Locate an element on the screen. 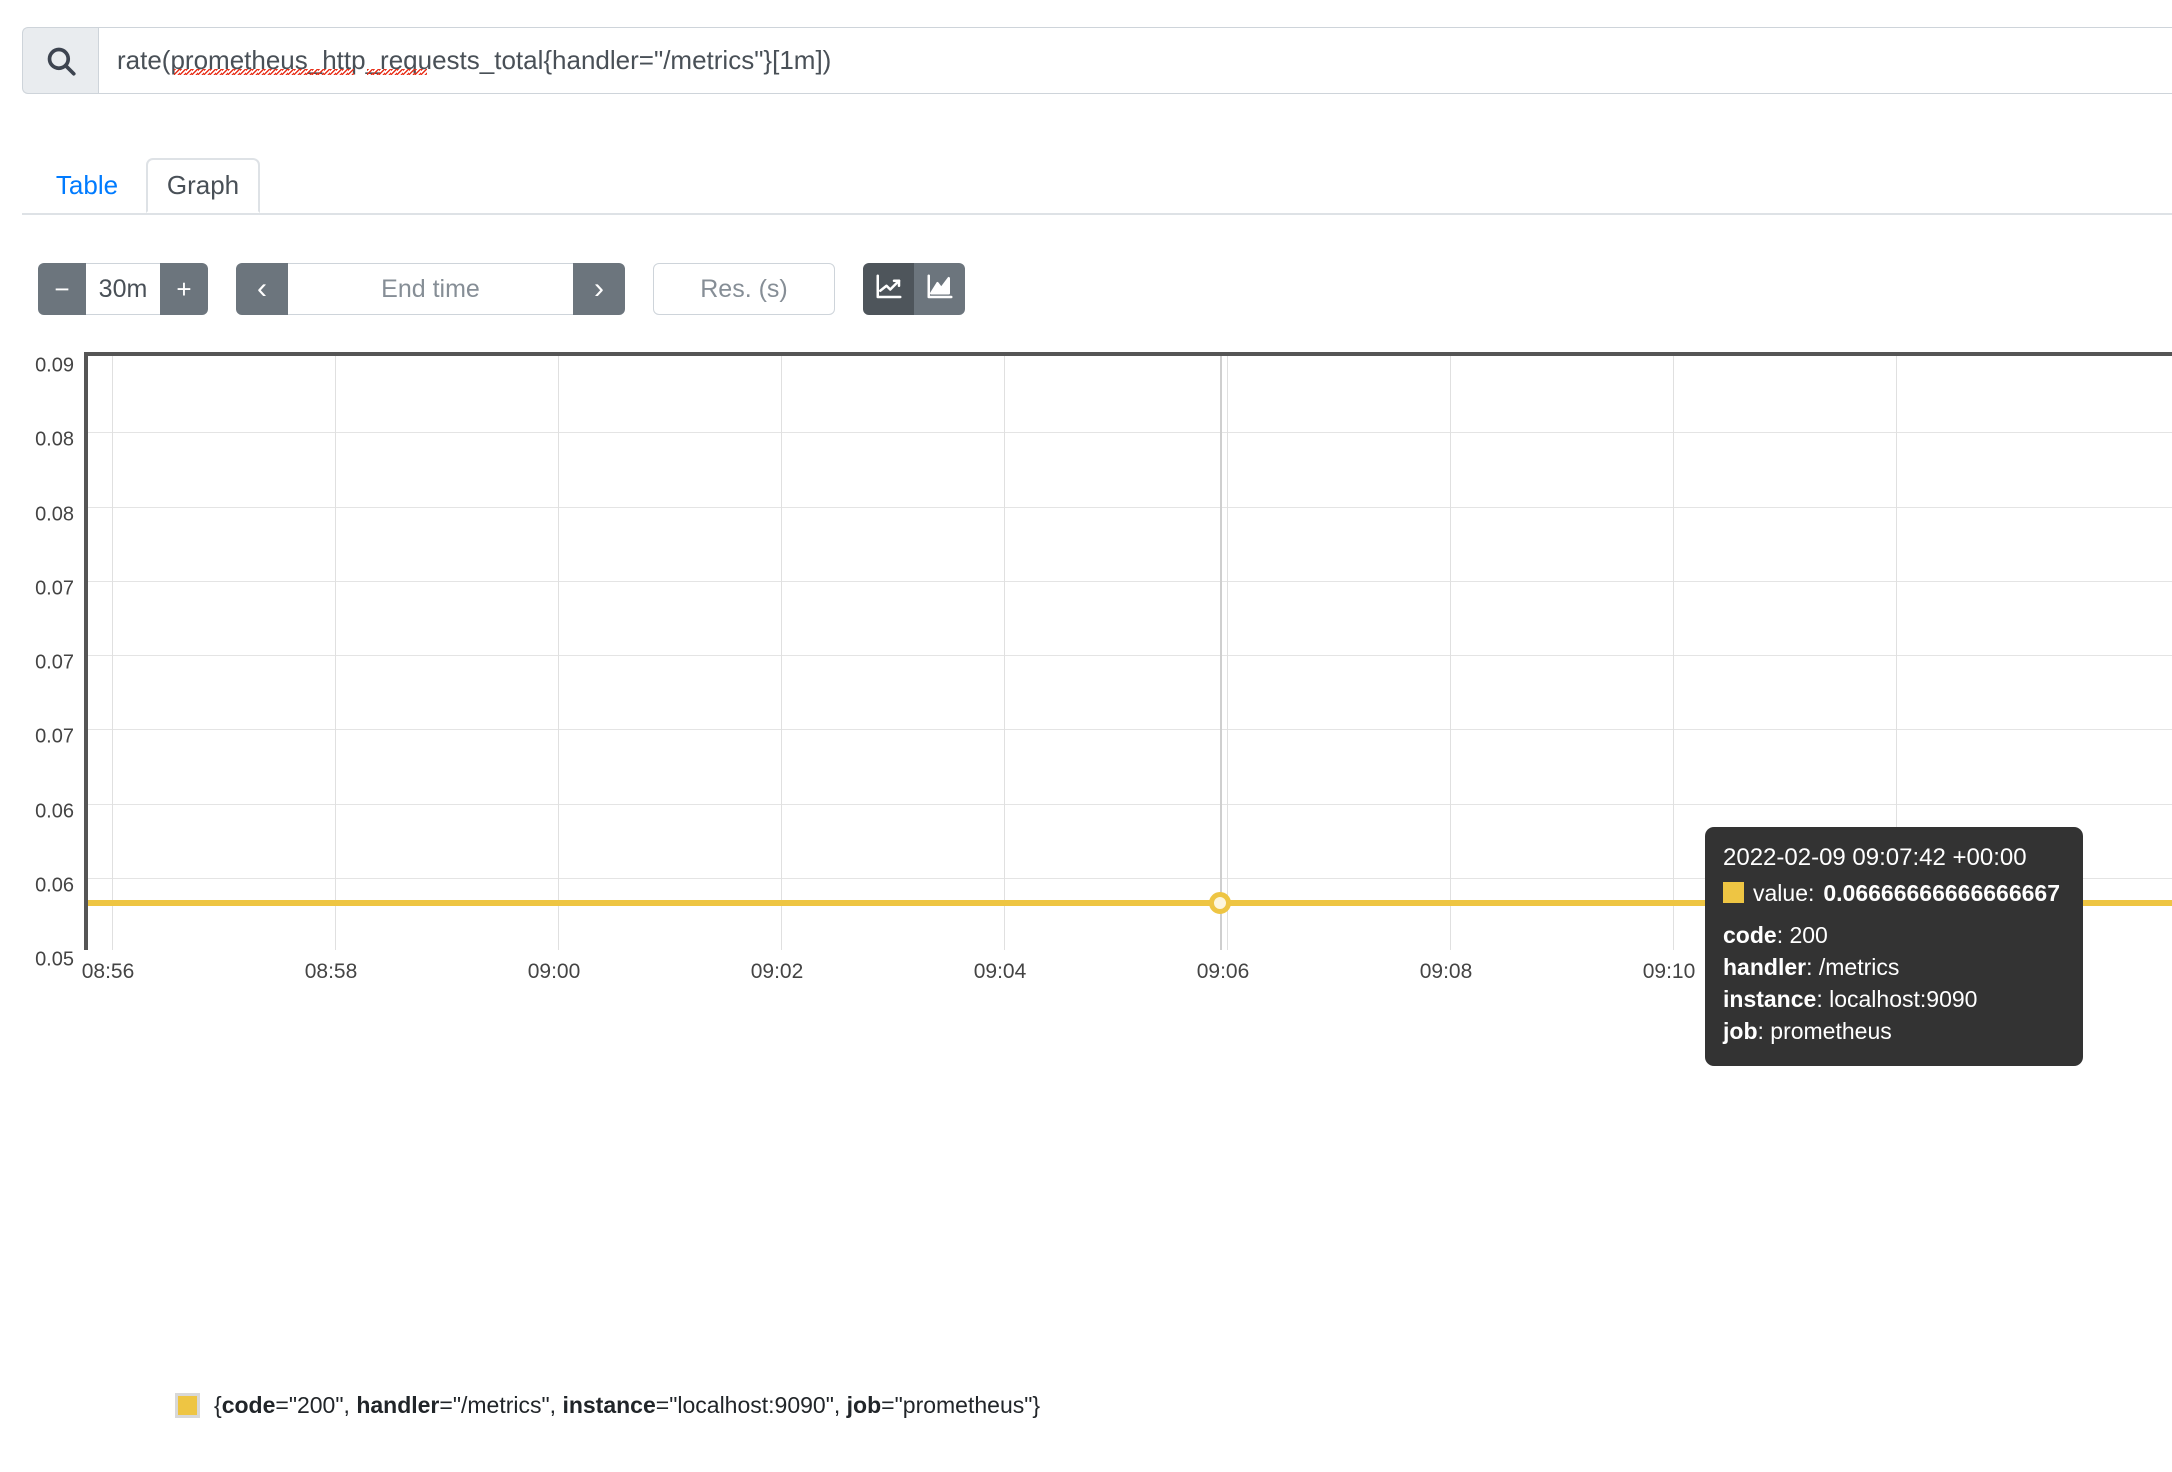 The width and height of the screenshot is (2172, 1472). x-axis-tick-label: 09:04 is located at coordinates (1000, 971).